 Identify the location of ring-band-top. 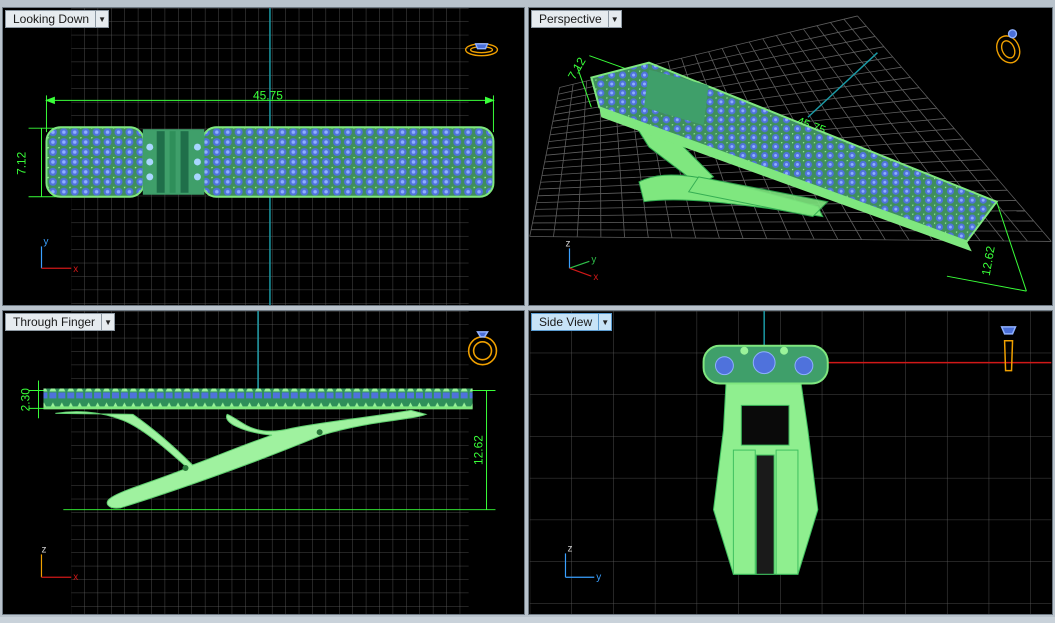
(270, 162).